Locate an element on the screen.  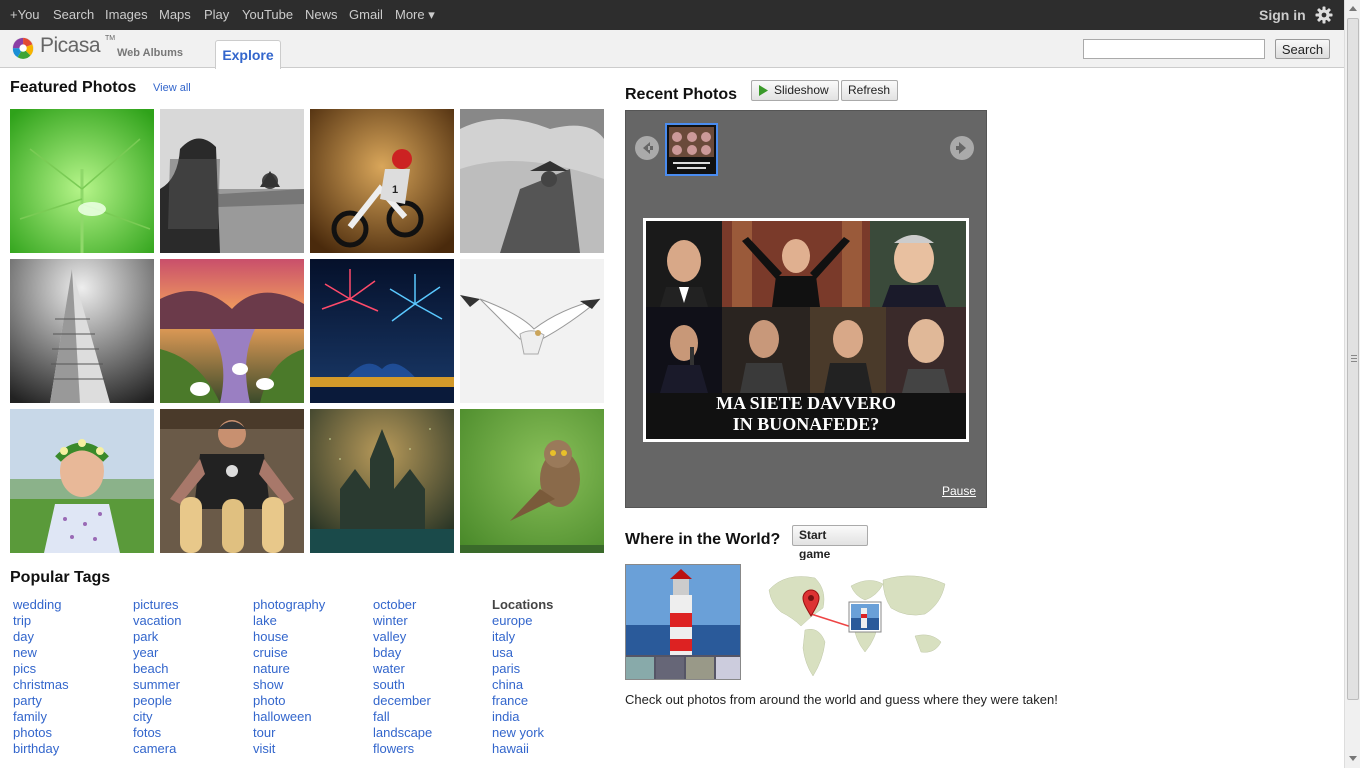
location-tag-link: china is located at coordinates (522, 685).